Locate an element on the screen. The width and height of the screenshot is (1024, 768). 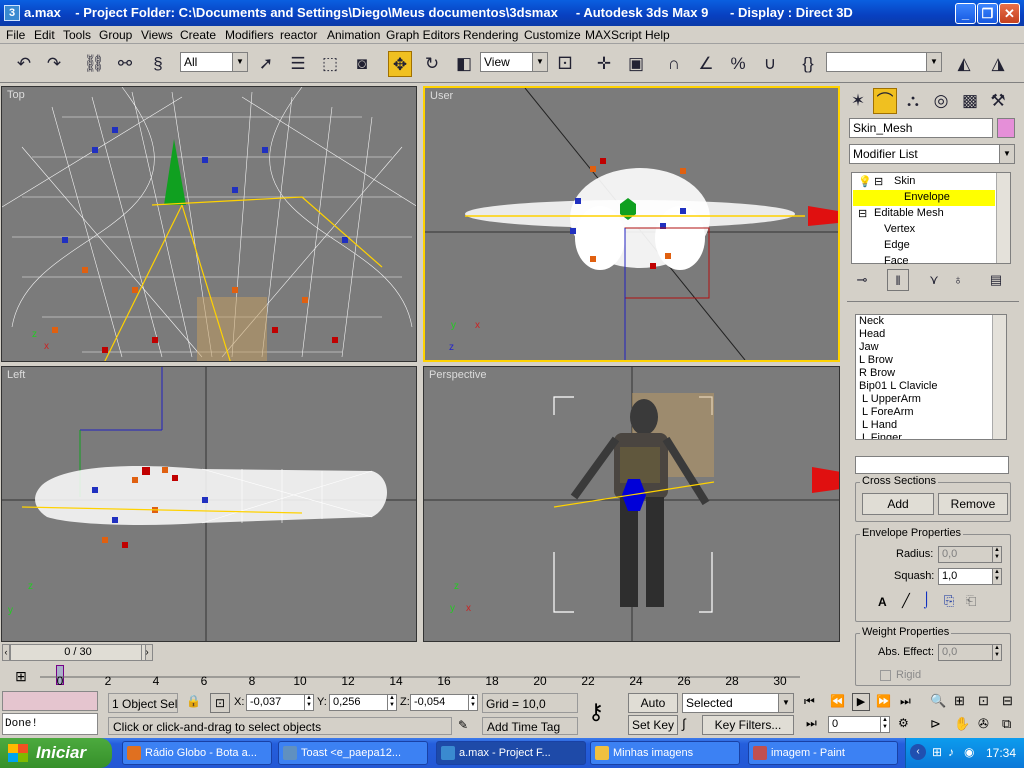
collapse-icon: ⊟ is located at coordinates (878, 181).